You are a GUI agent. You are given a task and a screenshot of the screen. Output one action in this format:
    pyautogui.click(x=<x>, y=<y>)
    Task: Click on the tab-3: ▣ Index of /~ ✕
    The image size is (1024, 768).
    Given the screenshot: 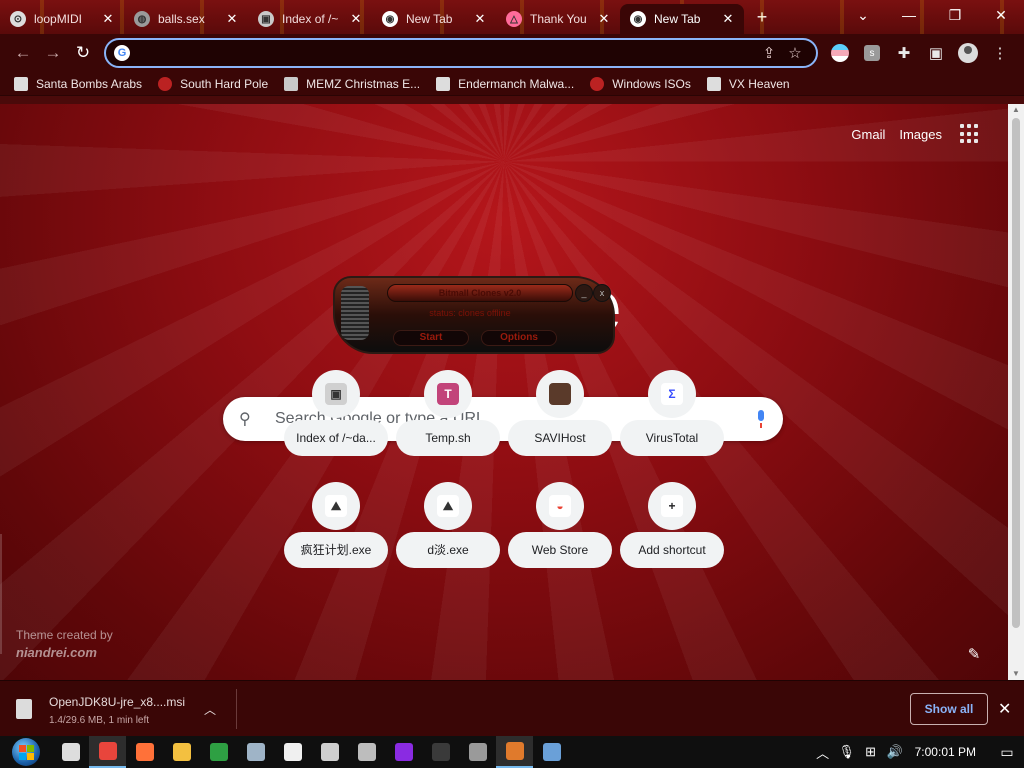 What is the action you would take?
    pyautogui.click(x=310, y=19)
    